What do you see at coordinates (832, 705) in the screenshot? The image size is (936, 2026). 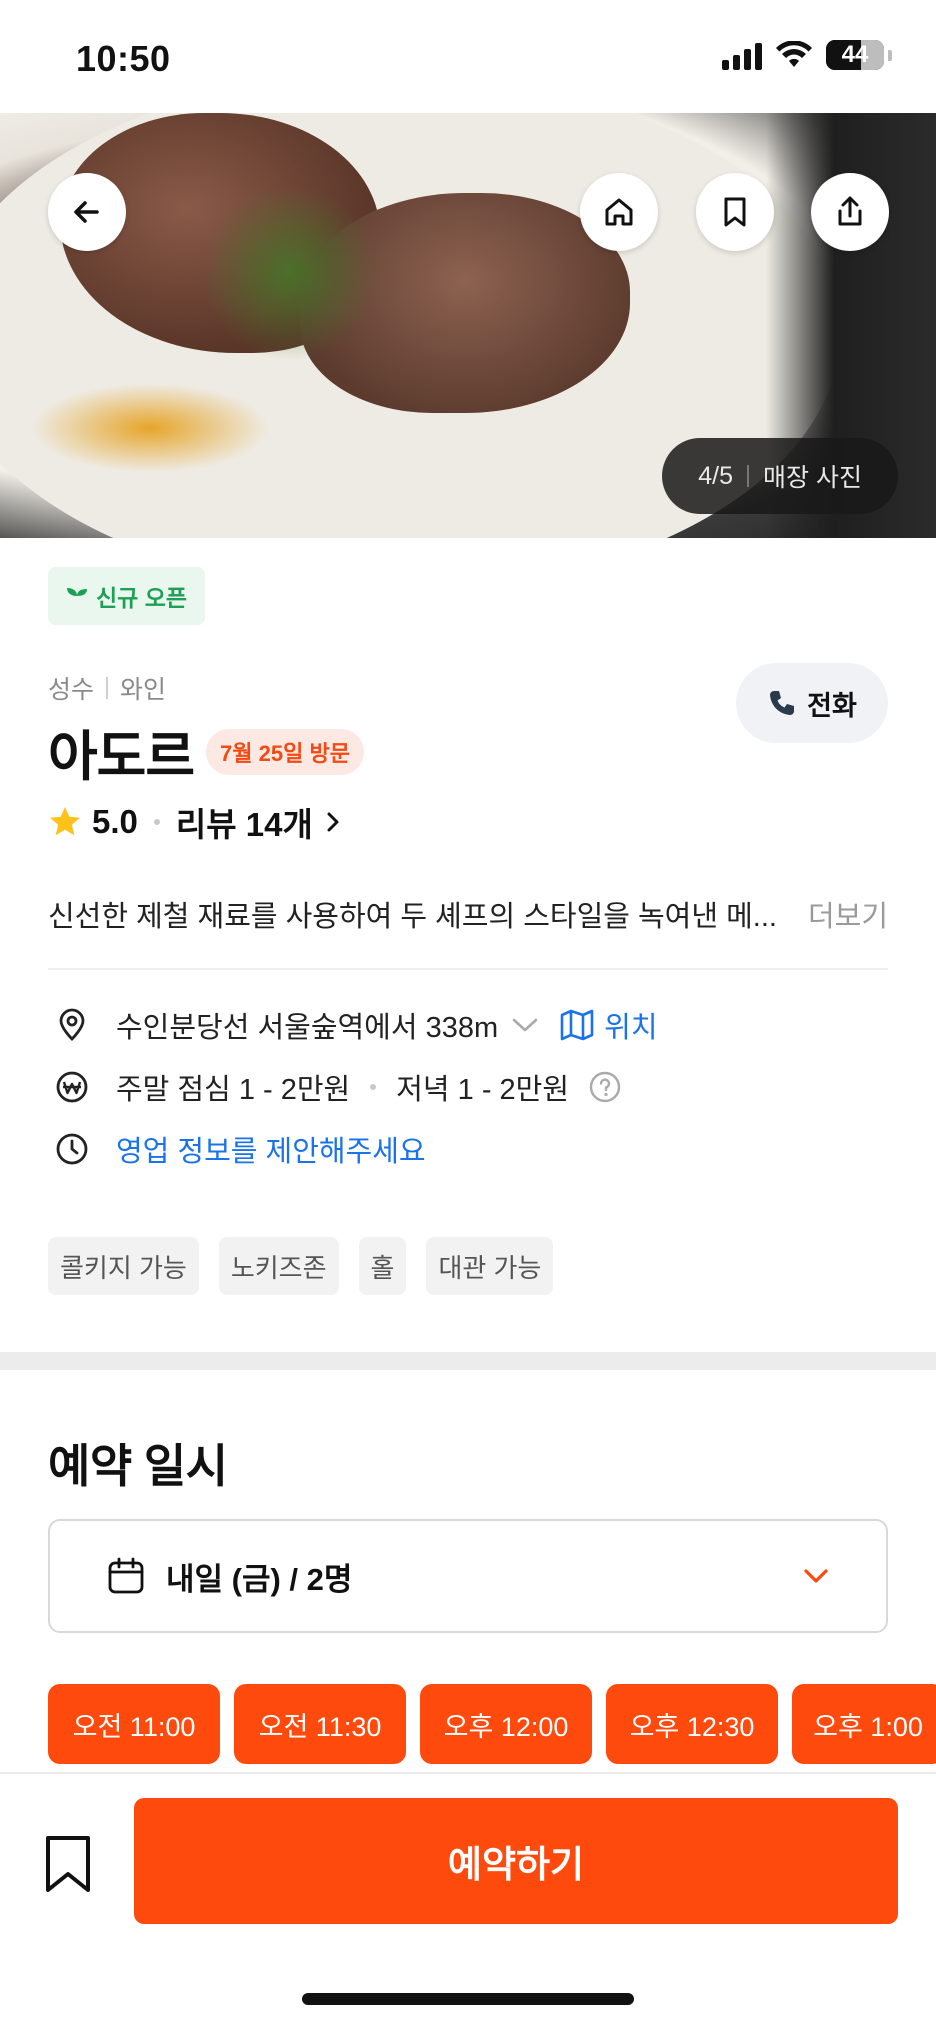 I see `call-label: 전화` at bounding box center [832, 705].